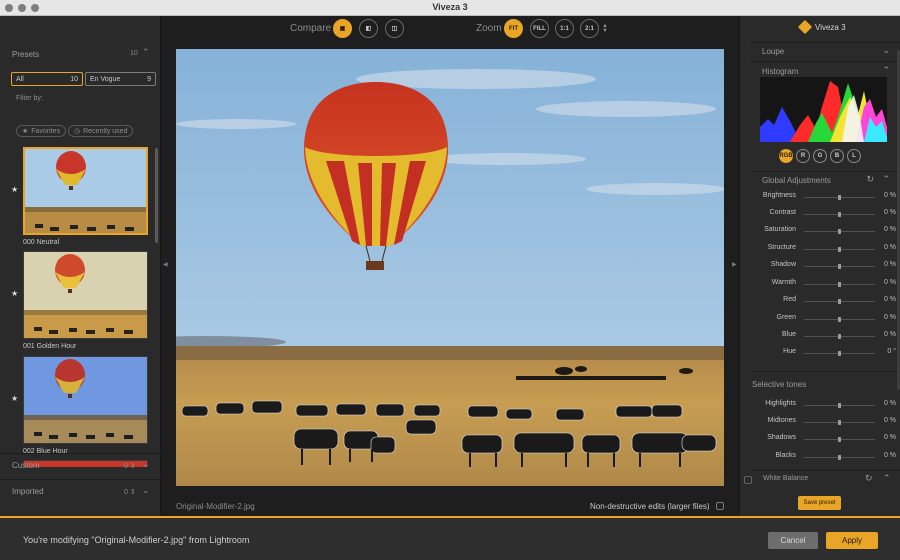 The height and width of the screenshot is (560, 900). What do you see at coordinates (805, 27) in the screenshot?
I see `viveza-logo-icon` at bounding box center [805, 27].